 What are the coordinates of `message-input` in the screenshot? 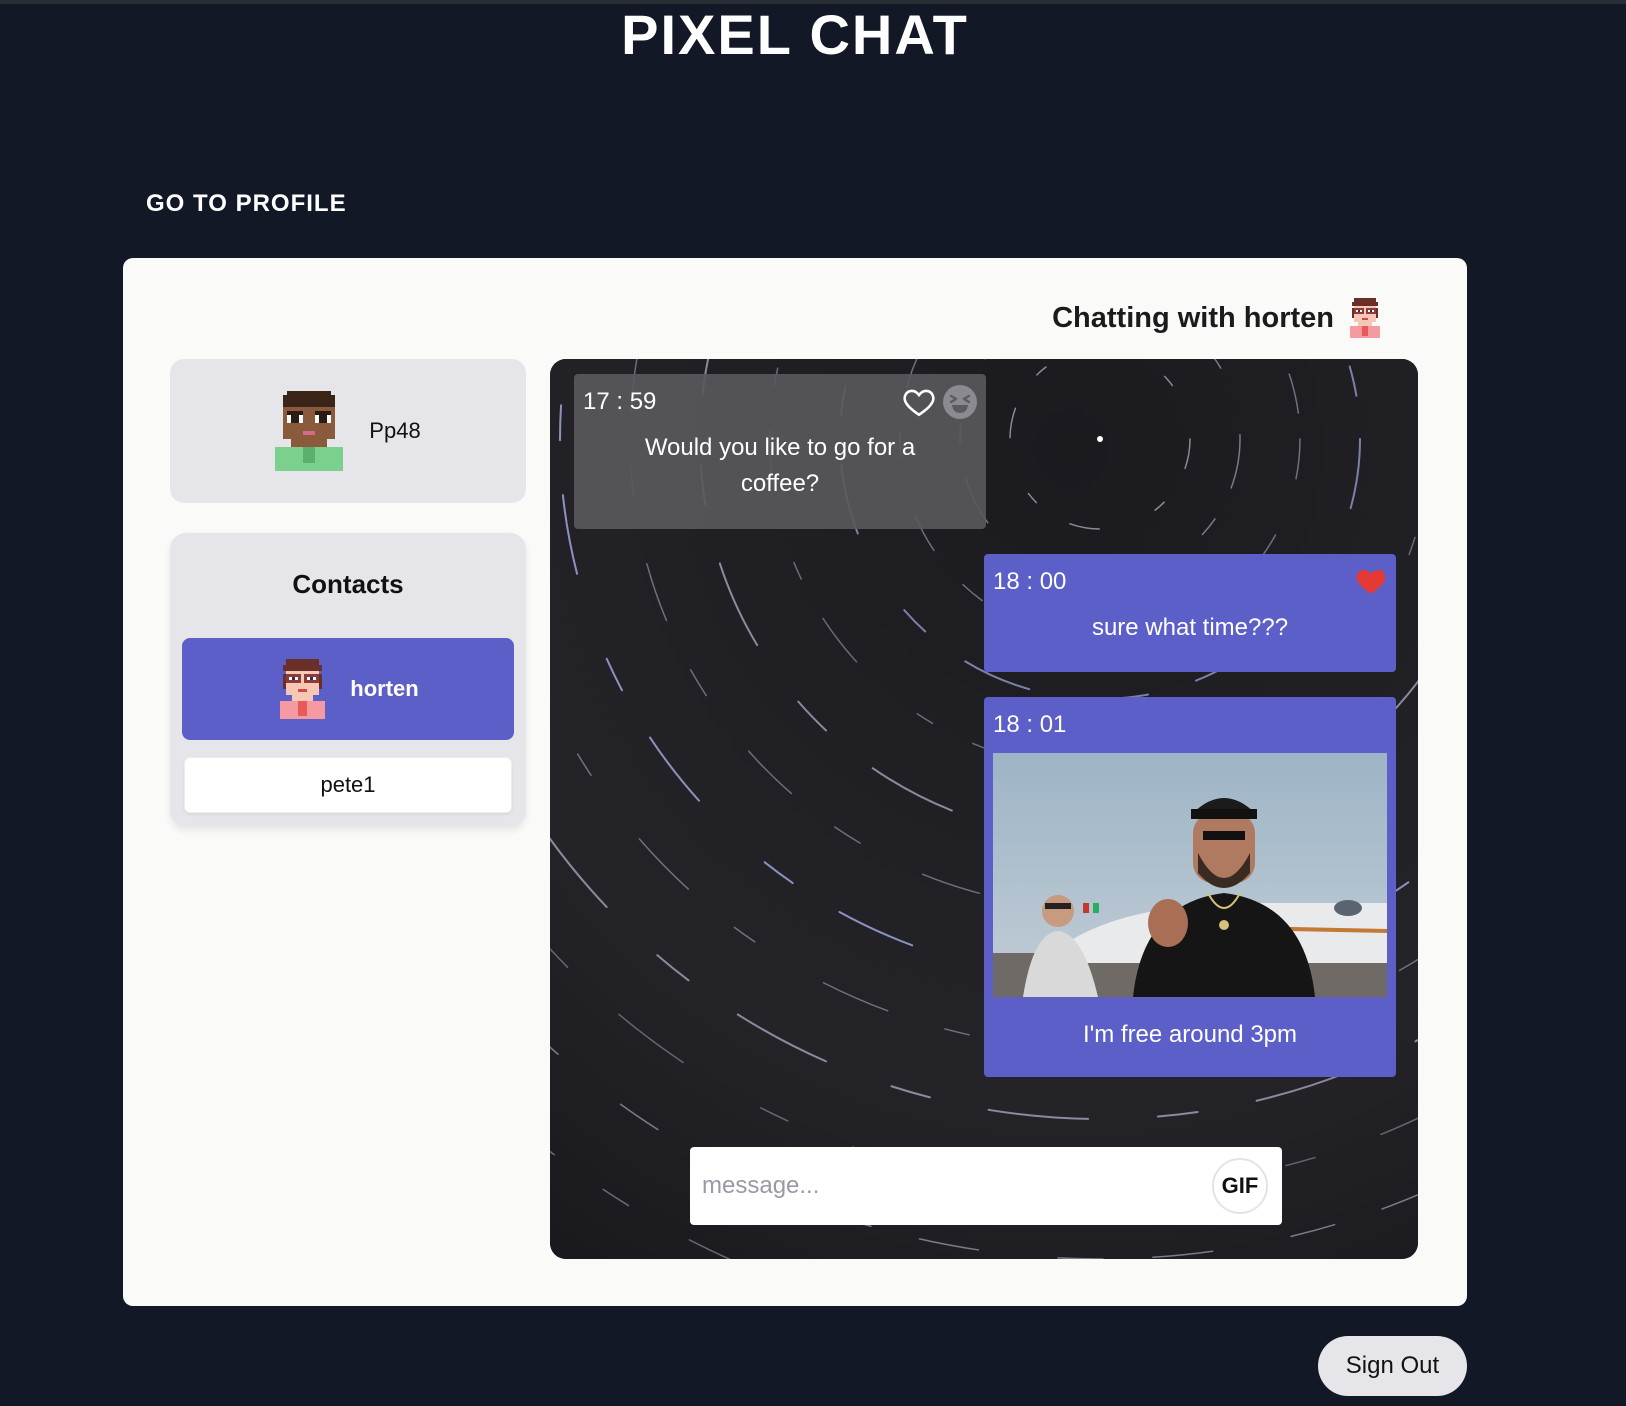 It's located at (952, 1186).